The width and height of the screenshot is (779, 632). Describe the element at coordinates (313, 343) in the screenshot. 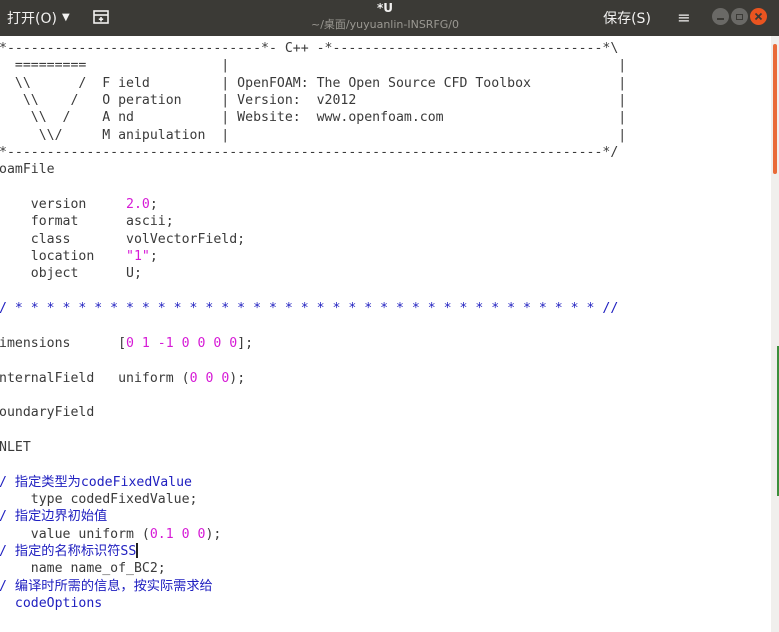

I see `code-line: imensions [0 1 -1 0 0 0 0];` at that location.